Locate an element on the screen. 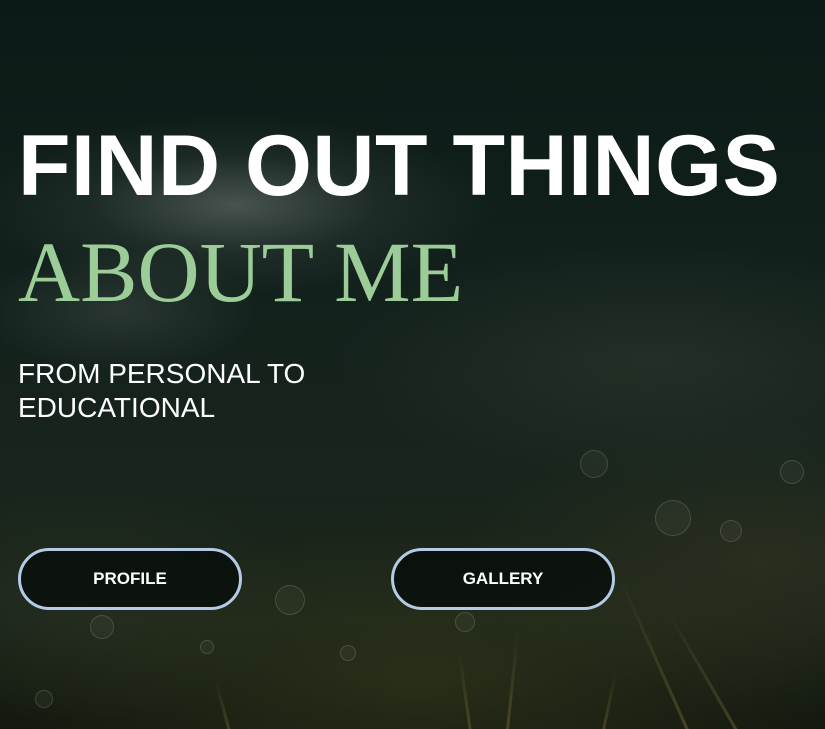 Image resolution: width=825 pixels, height=729 pixels. hero-subtitle: FROM PERSONAL TO EDUCATIONAL is located at coordinates (162, 390).